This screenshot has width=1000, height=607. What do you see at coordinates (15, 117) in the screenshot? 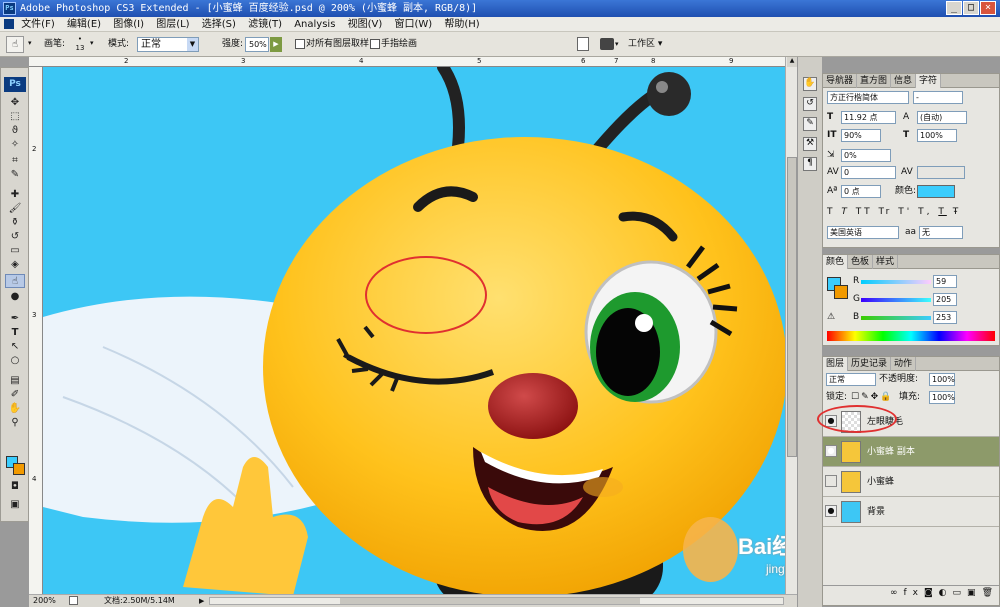
I see `marquee-tool-icon: ⬚` at bounding box center [15, 117].